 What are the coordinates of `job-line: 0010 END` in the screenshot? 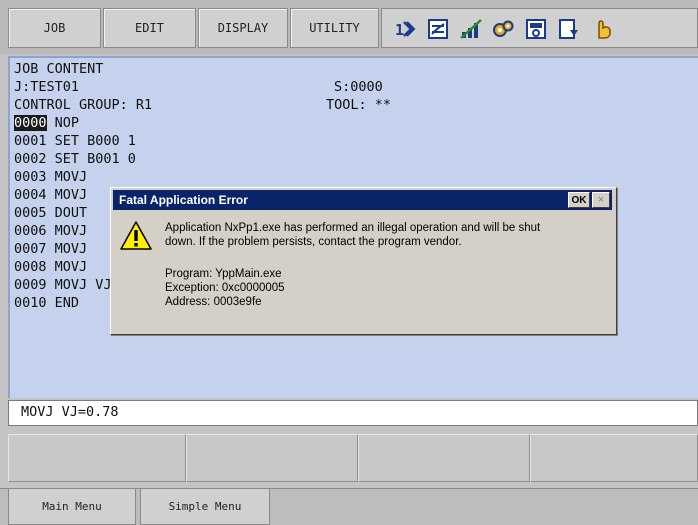 It's located at (46, 303).